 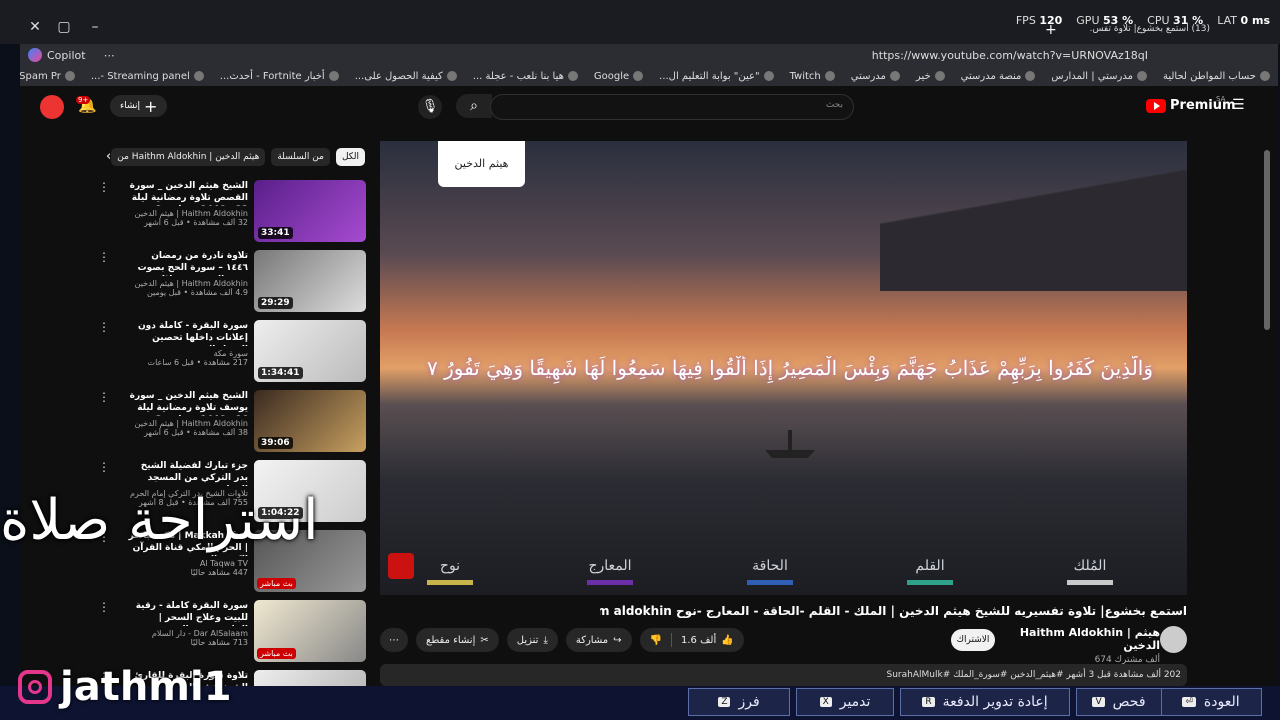 I want to click on channel-name: Haithm Aldokhin | هيثم الدخين, so click(x=1085, y=639).